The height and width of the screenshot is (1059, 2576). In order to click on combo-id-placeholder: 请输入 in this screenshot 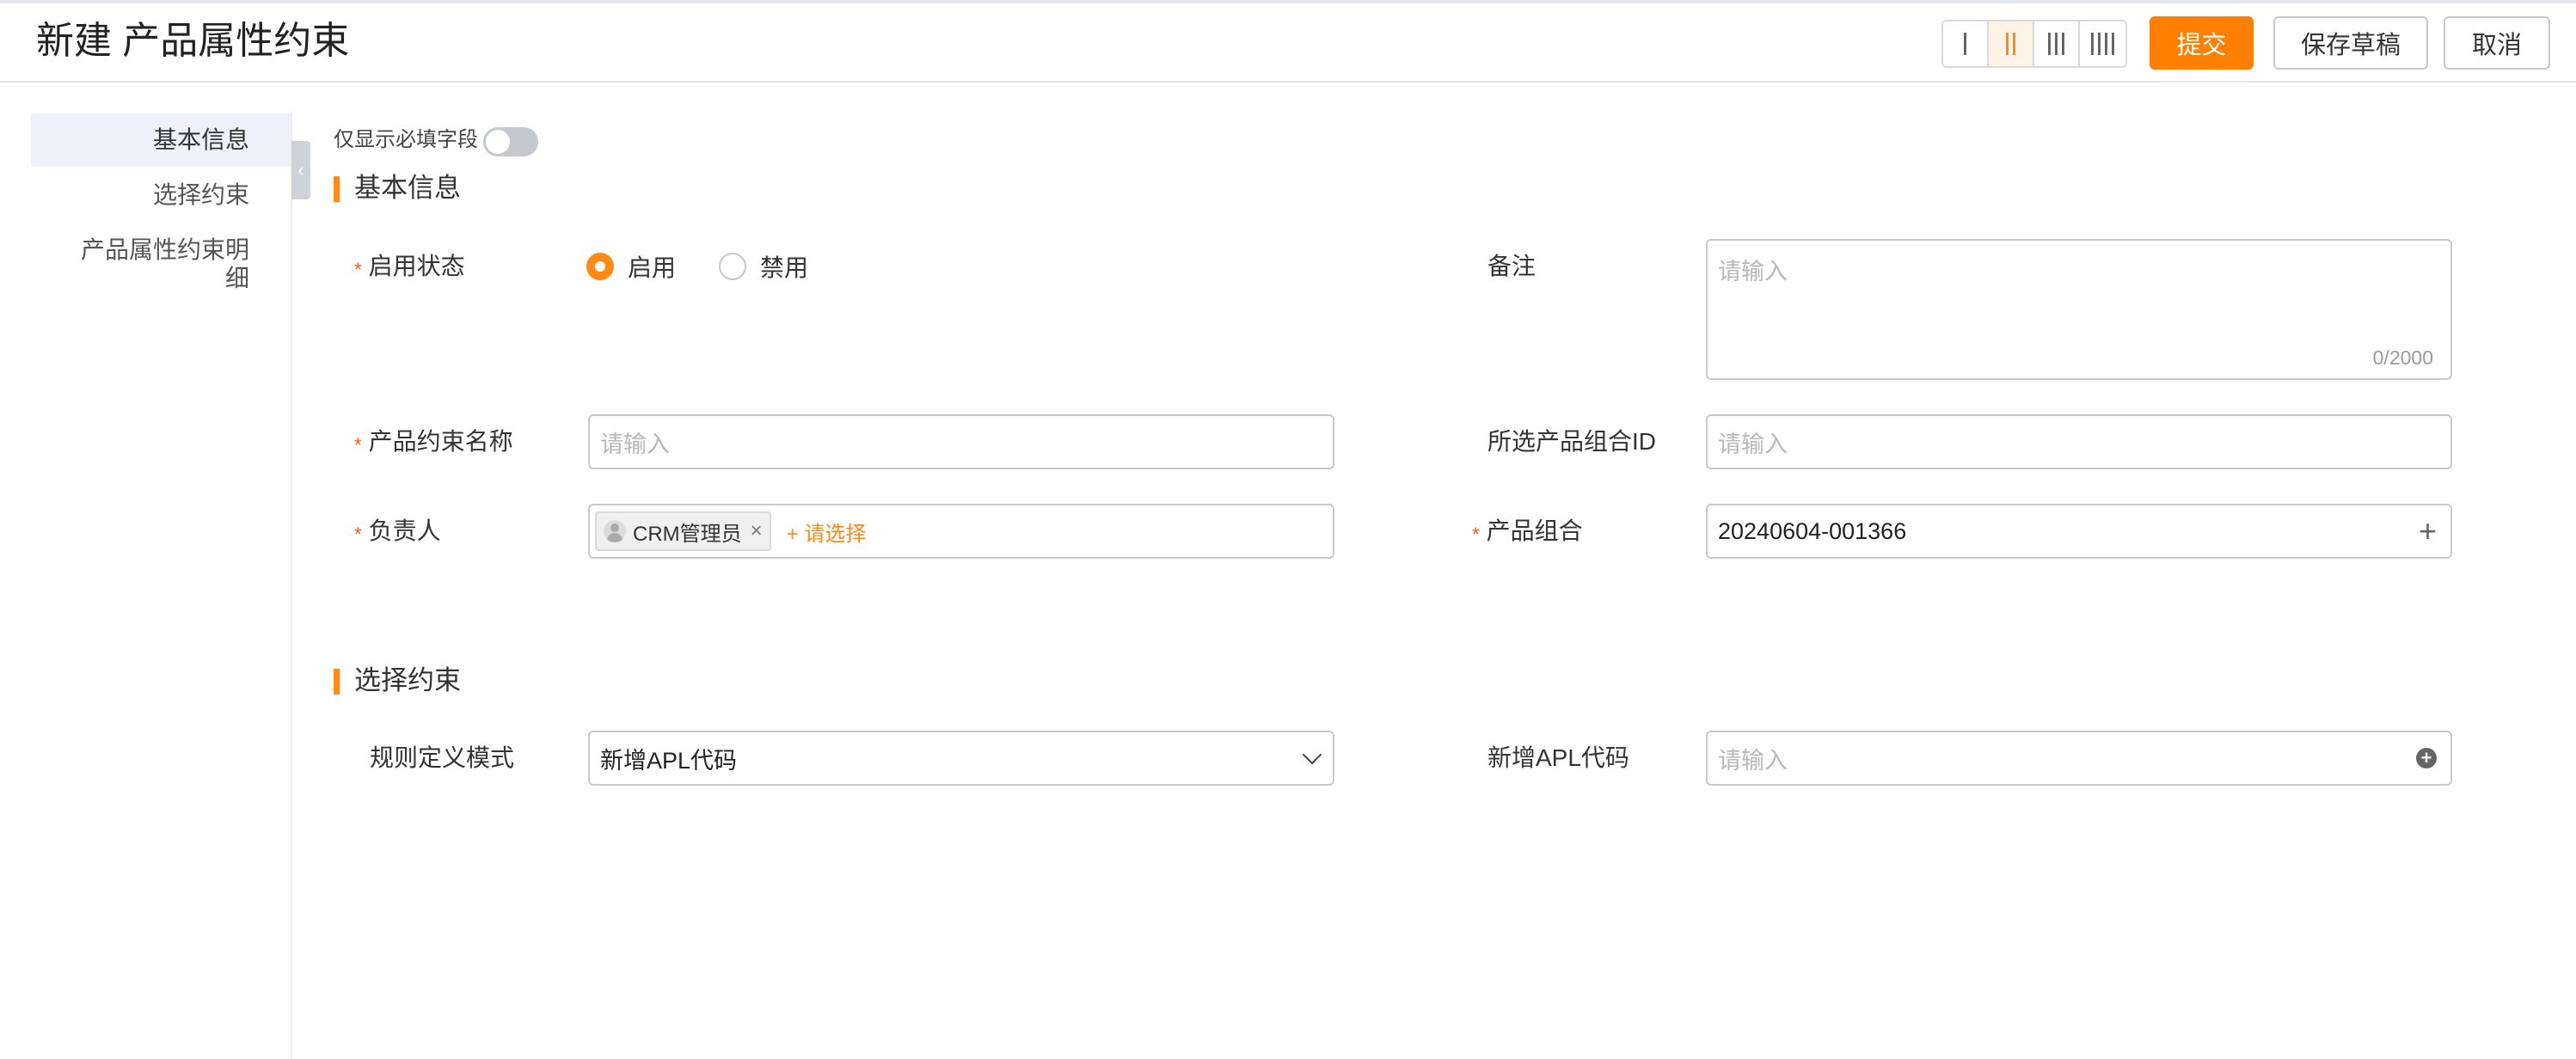, I will do `click(1753, 444)`.